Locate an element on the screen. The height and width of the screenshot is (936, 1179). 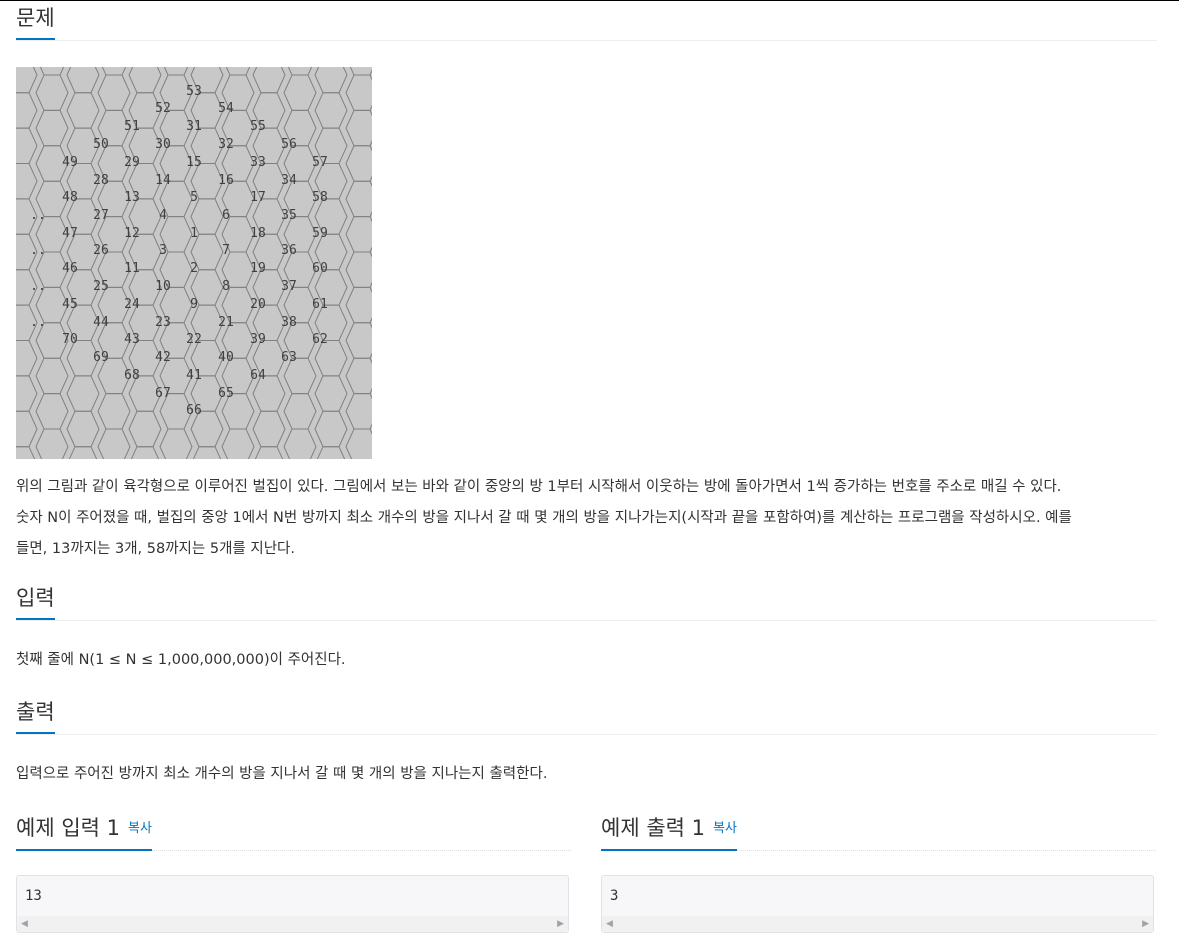
hex-cell-label: 38 is located at coordinates (289, 322).